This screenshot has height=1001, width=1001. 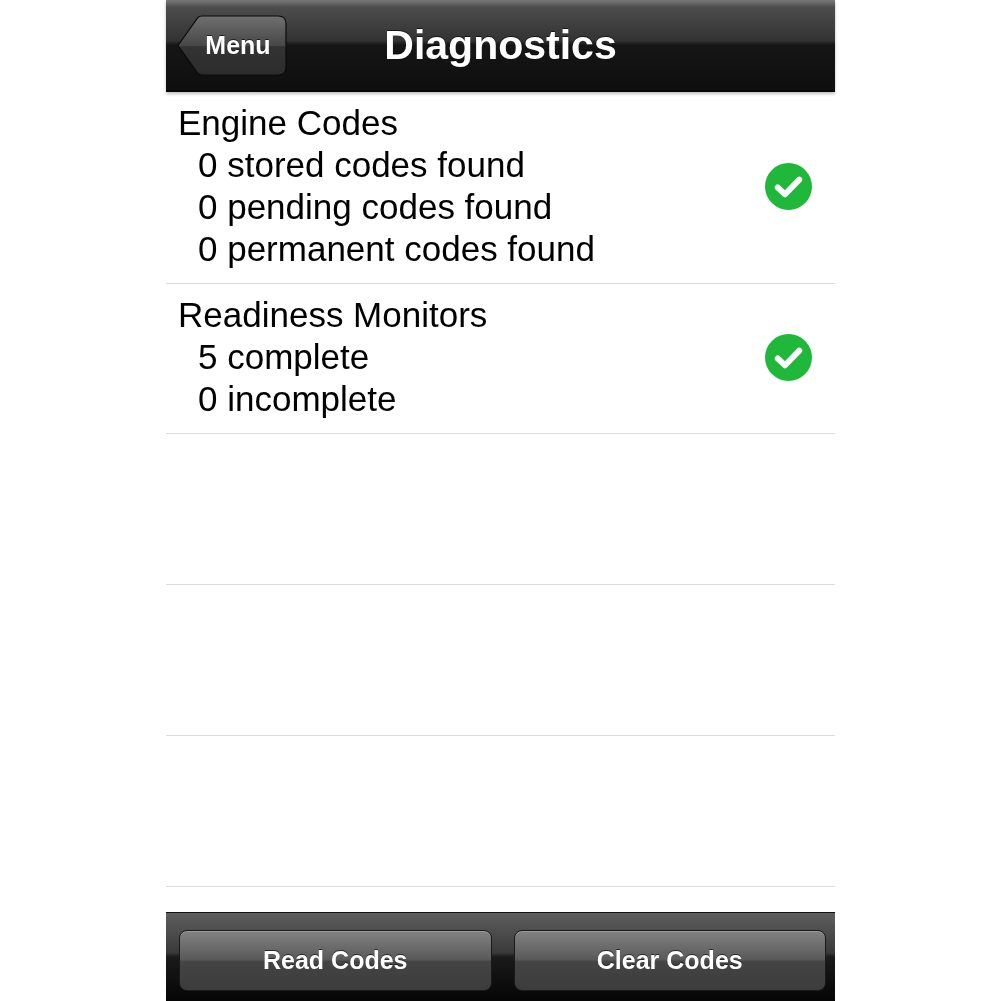 What do you see at coordinates (669, 960) in the screenshot?
I see `toolbar-button: Clear Codes` at bounding box center [669, 960].